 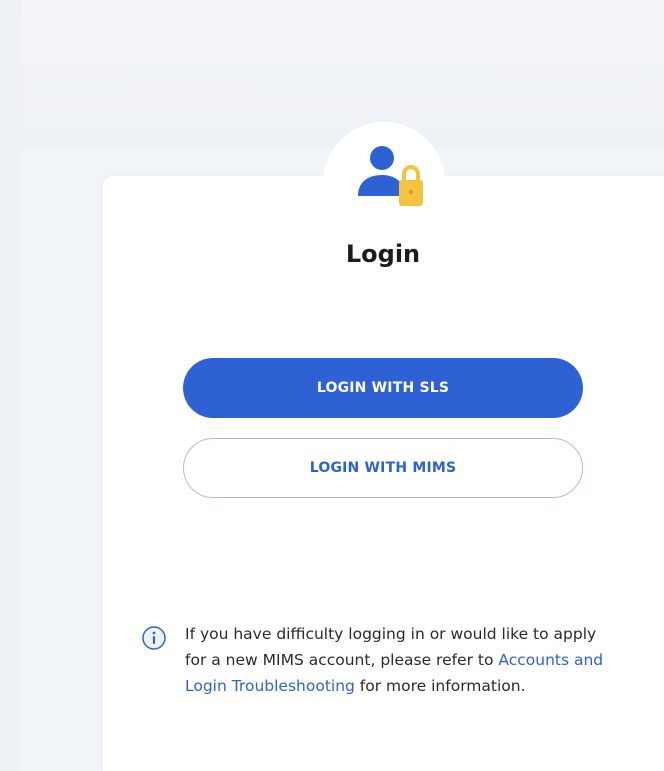 I want to click on user-lock-icon, so click(x=390, y=176).